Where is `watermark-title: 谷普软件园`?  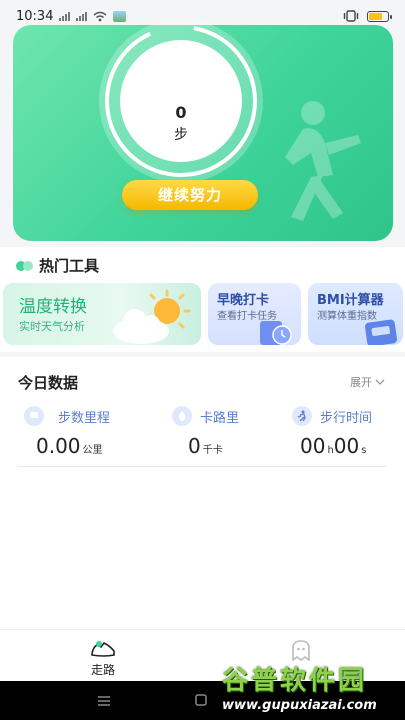
watermark-title: 谷普软件园 is located at coordinates (295, 681).